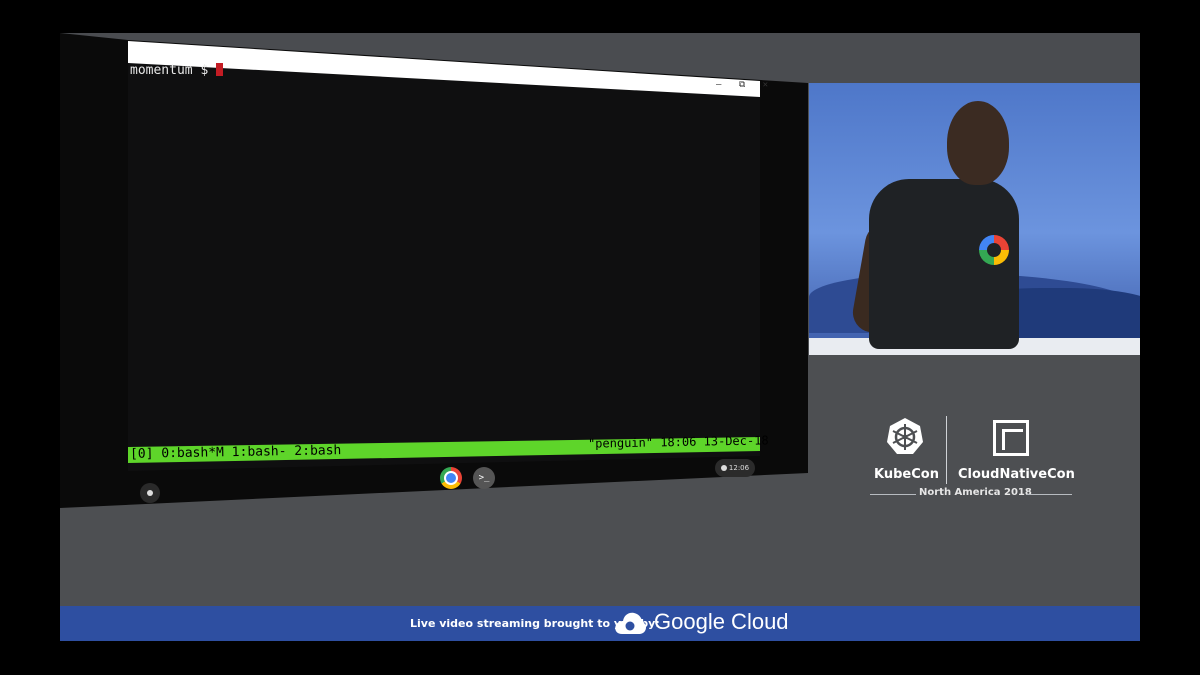 This screenshot has width=1200, height=675. I want to click on google-cloud-icon, so click(630, 623).